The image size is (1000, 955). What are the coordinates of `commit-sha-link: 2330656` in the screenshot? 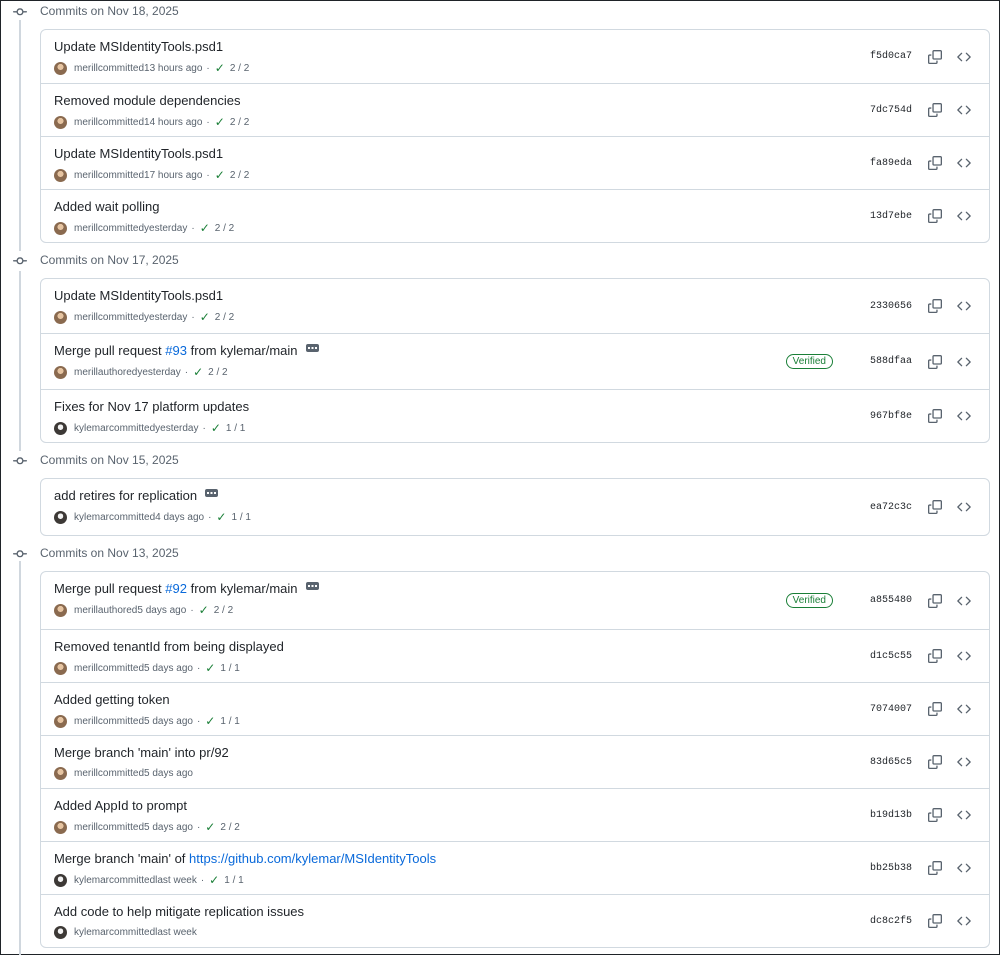 It's located at (882, 306).